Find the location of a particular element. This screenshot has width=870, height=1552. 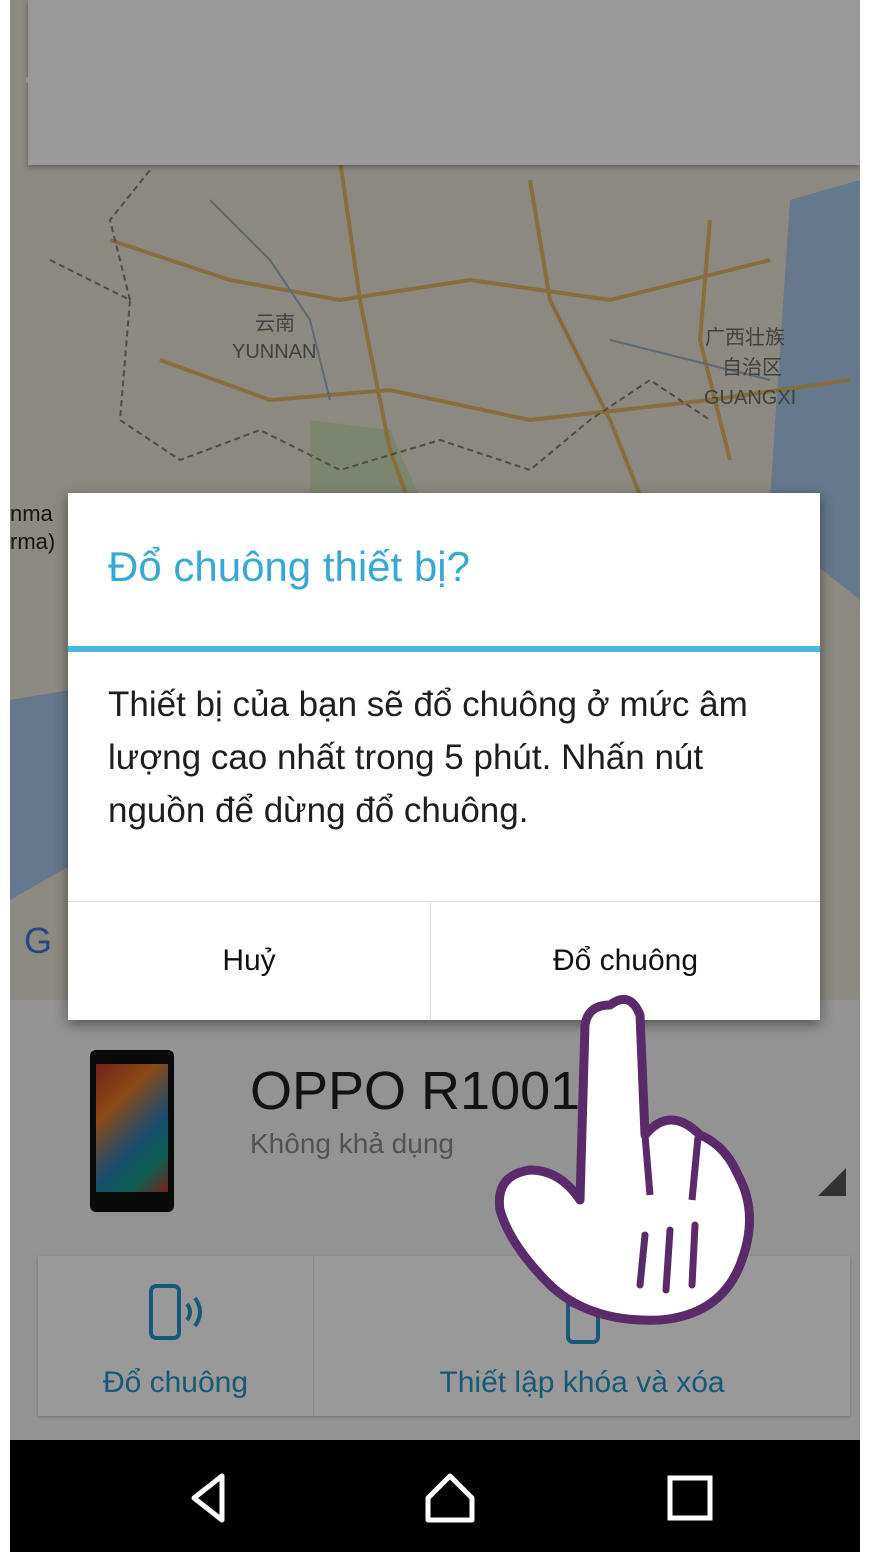

dialog-title-divider is located at coordinates (444, 649).